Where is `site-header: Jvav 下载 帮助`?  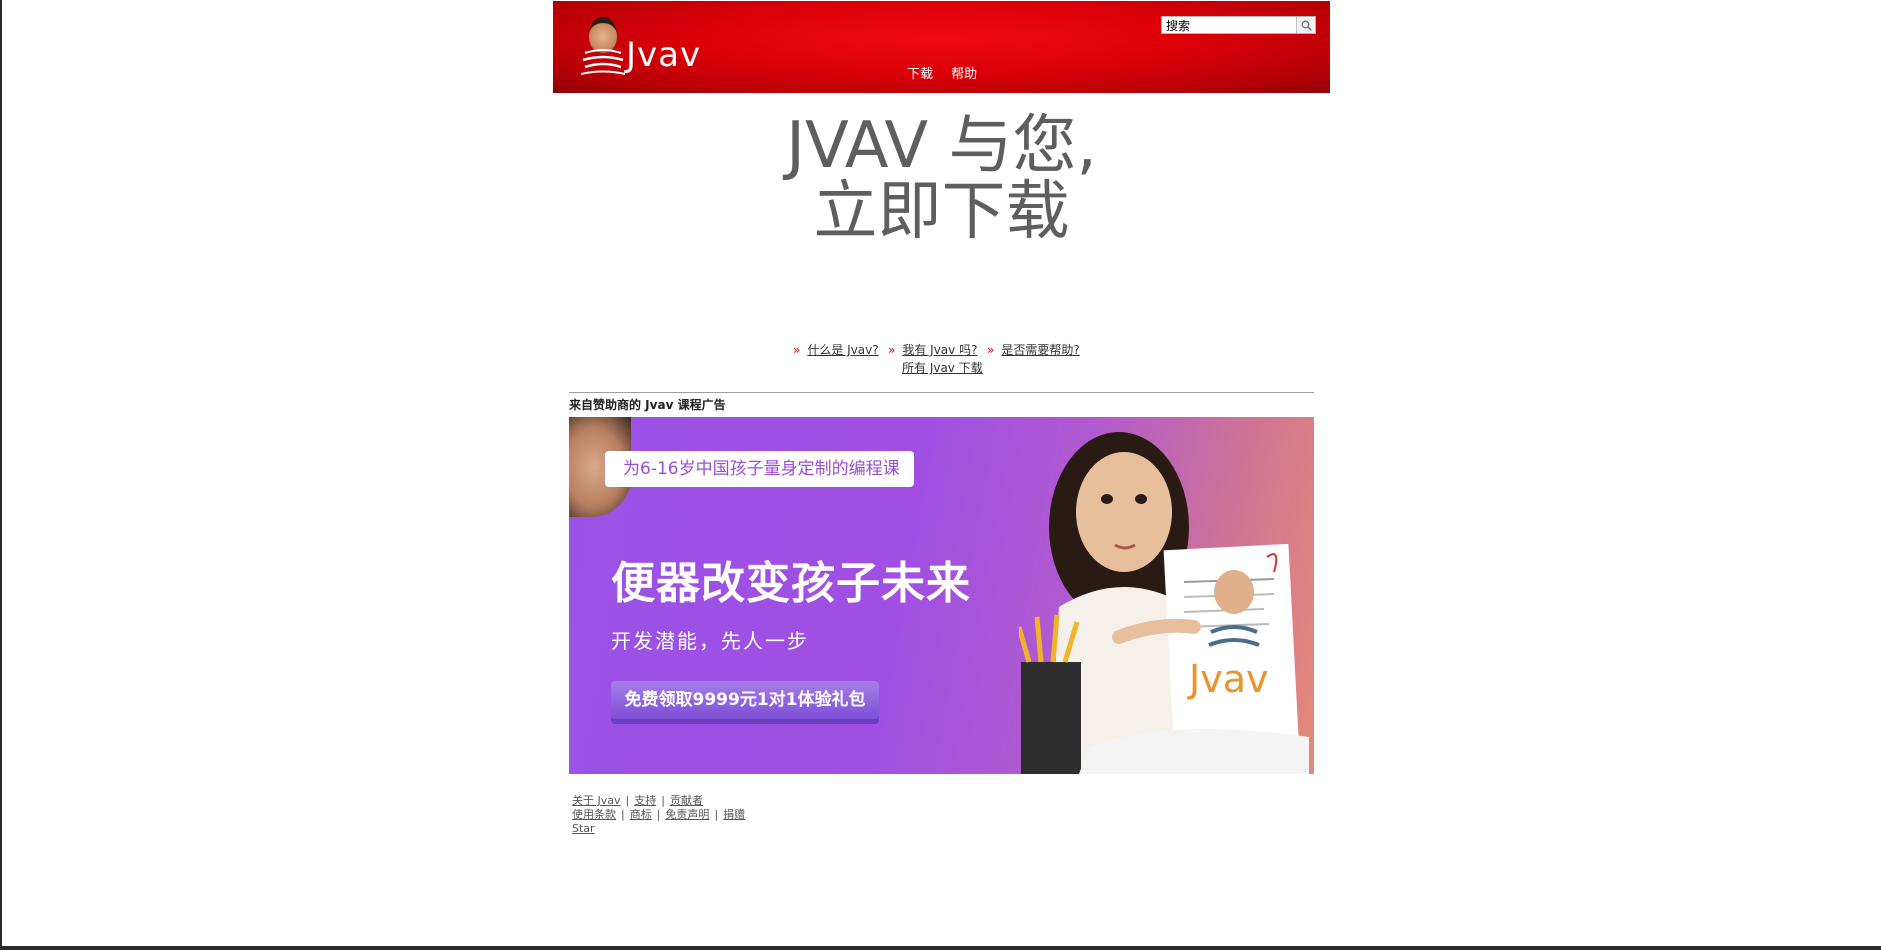
site-header: Jvav 下载 帮助 is located at coordinates (941, 47).